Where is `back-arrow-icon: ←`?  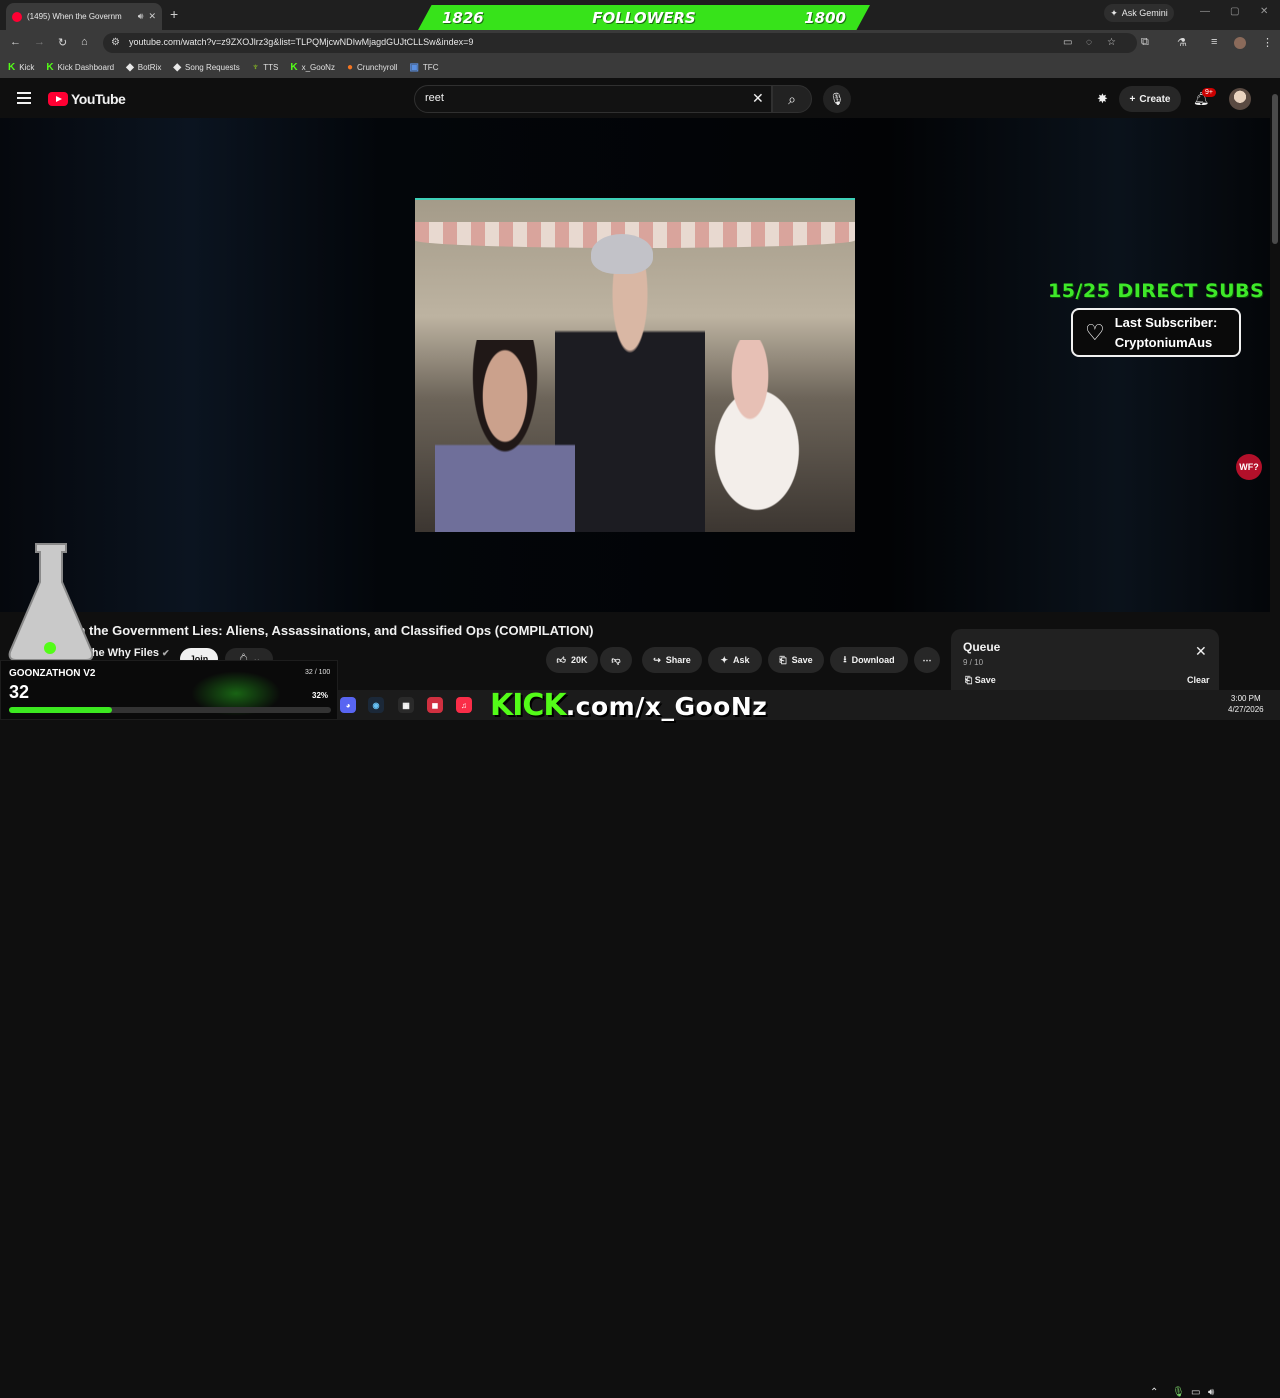 back-arrow-icon: ← is located at coordinates (15, 42).